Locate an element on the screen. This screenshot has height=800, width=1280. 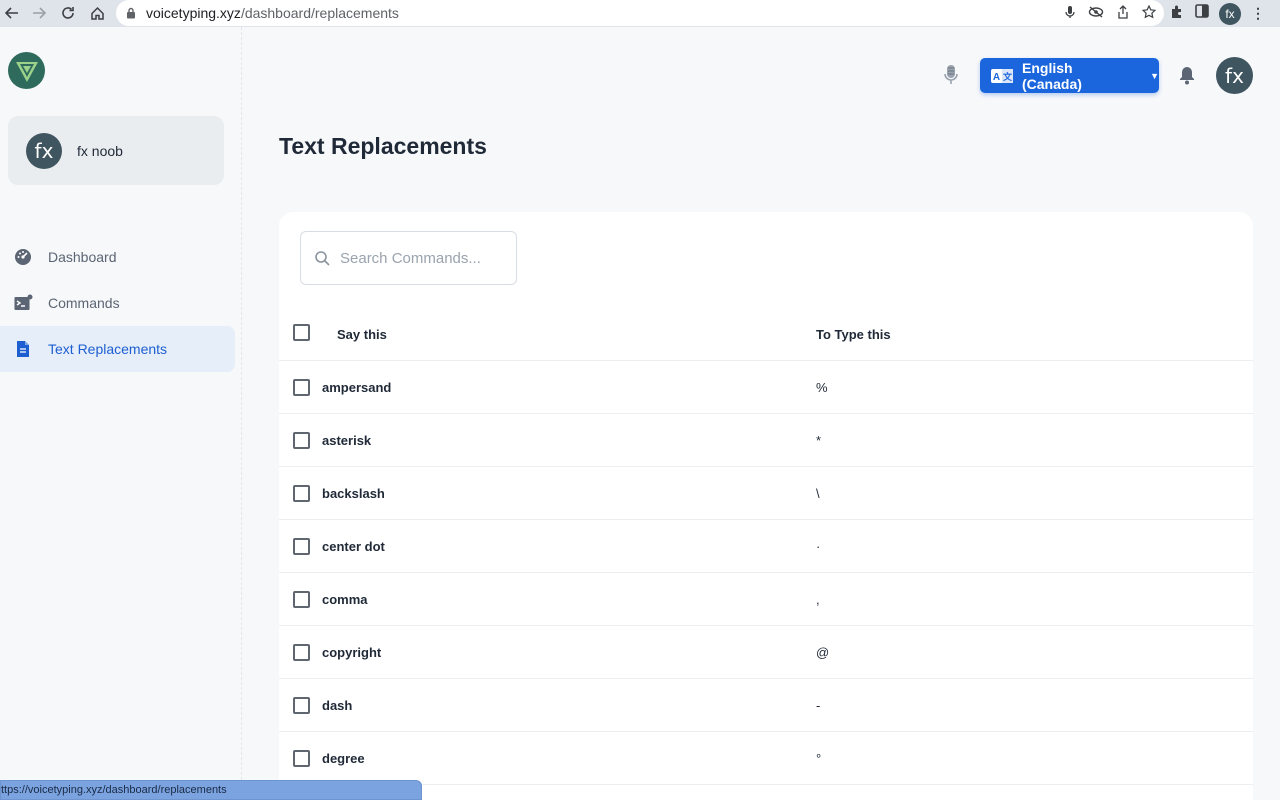
sidebar-nav: Dashboard Commands Text Replacements is located at coordinates (117, 303).